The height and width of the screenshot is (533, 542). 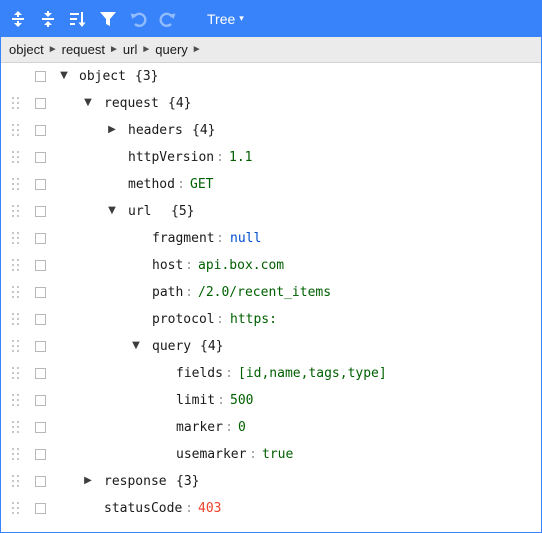 I want to click on field-value: true, so click(x=277, y=454).